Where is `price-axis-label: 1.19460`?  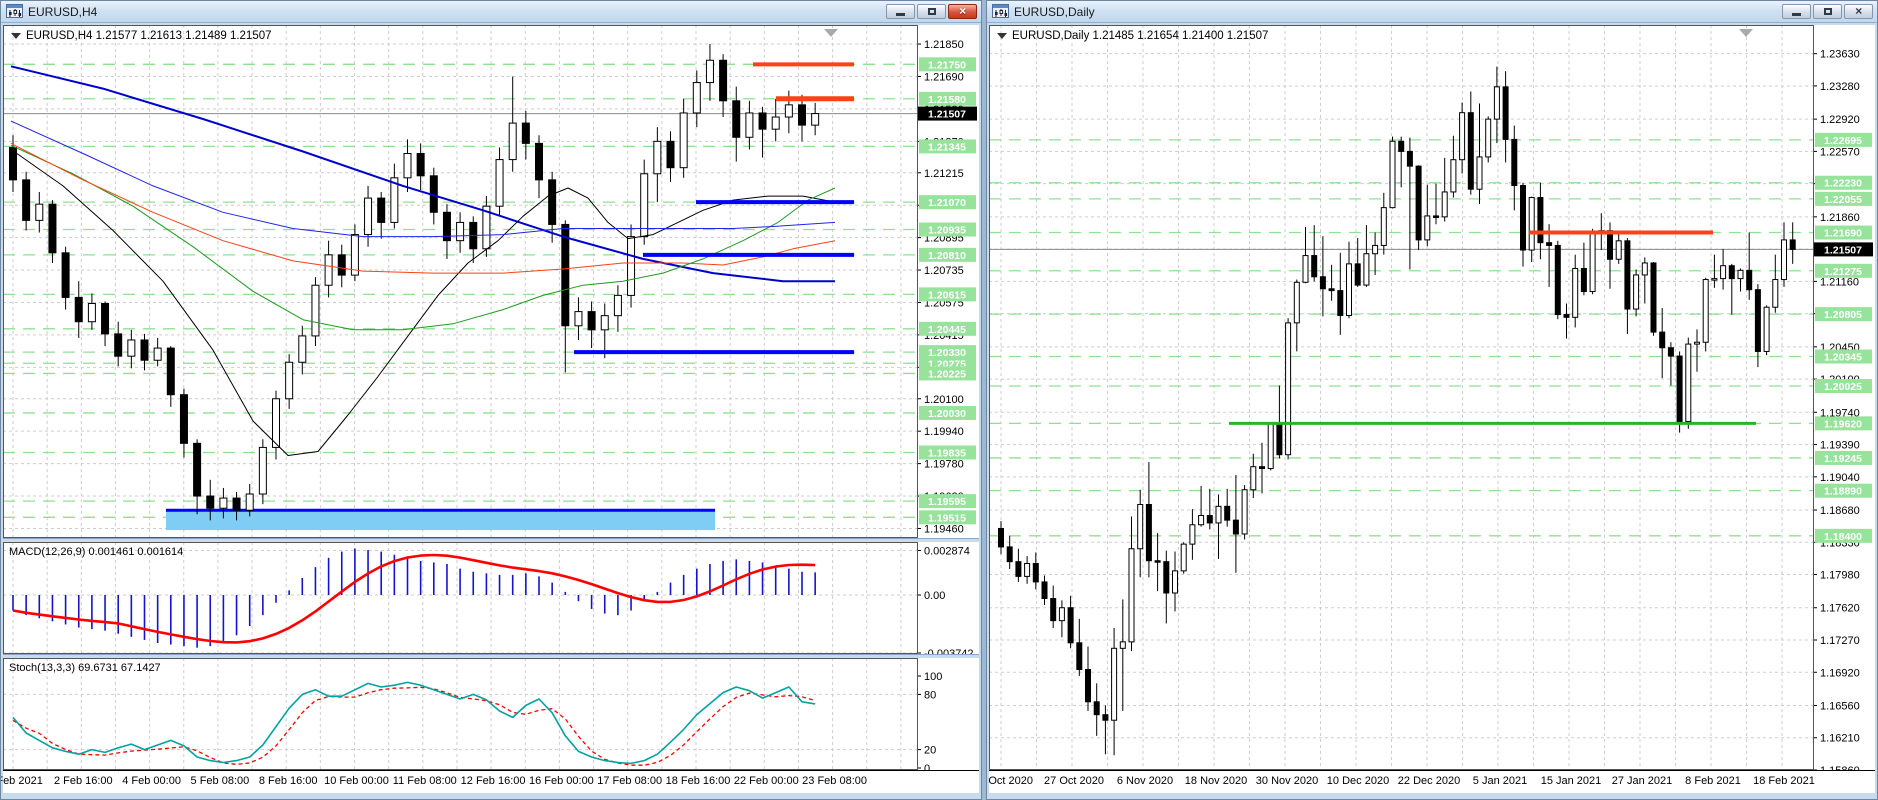 price-axis-label: 1.19460 is located at coordinates (944, 529).